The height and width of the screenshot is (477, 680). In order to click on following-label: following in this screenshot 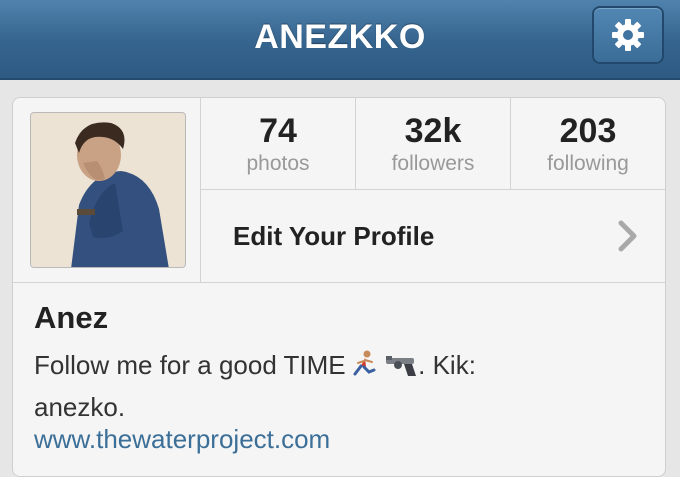, I will do `click(588, 163)`.